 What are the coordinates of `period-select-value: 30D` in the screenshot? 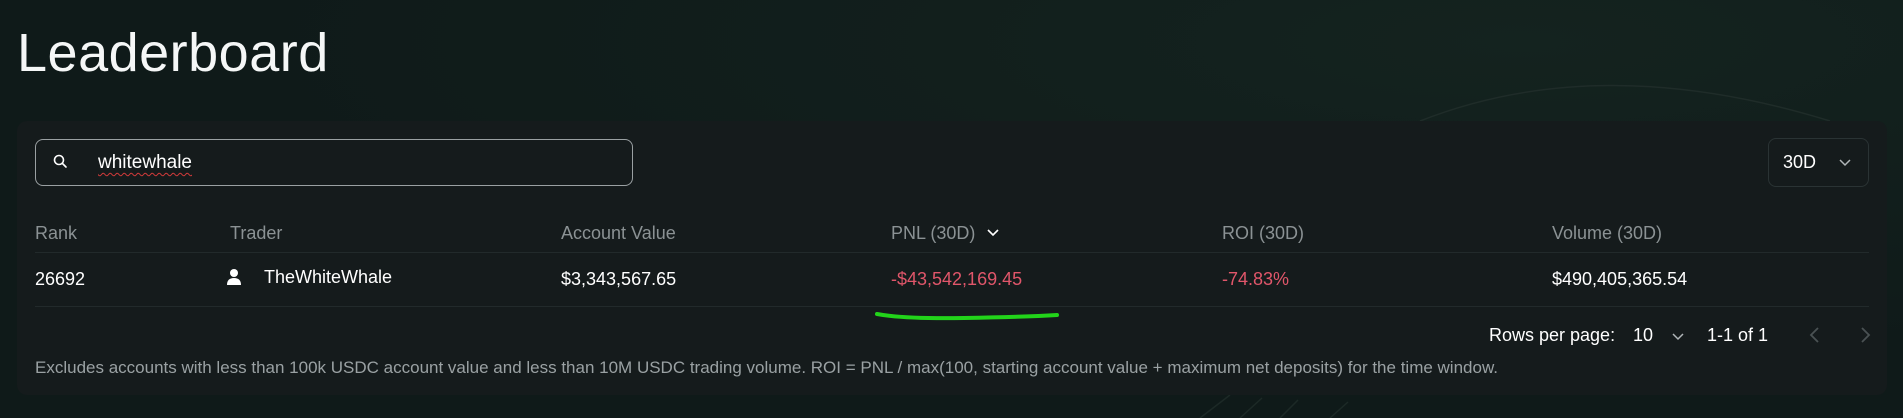 It's located at (1800, 162).